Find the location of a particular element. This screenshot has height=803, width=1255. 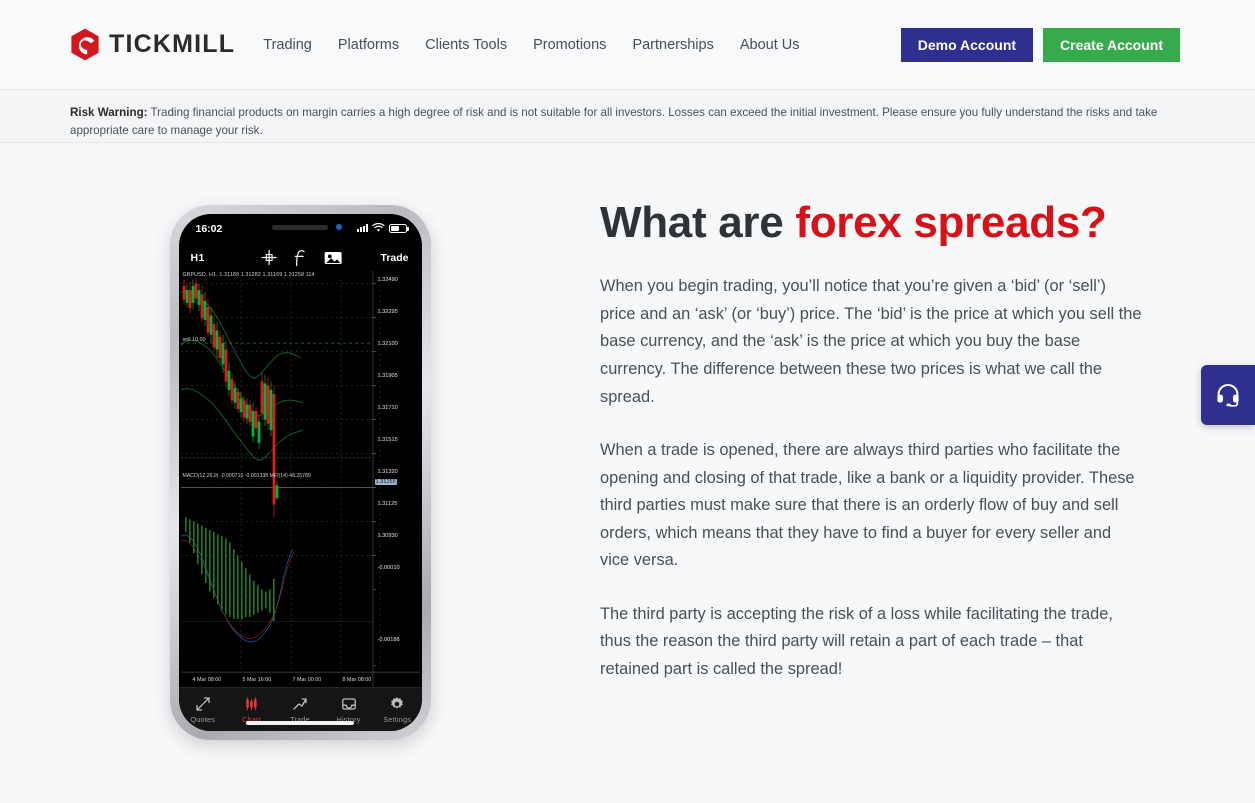

tab-label: Settings is located at coordinates (397, 719).